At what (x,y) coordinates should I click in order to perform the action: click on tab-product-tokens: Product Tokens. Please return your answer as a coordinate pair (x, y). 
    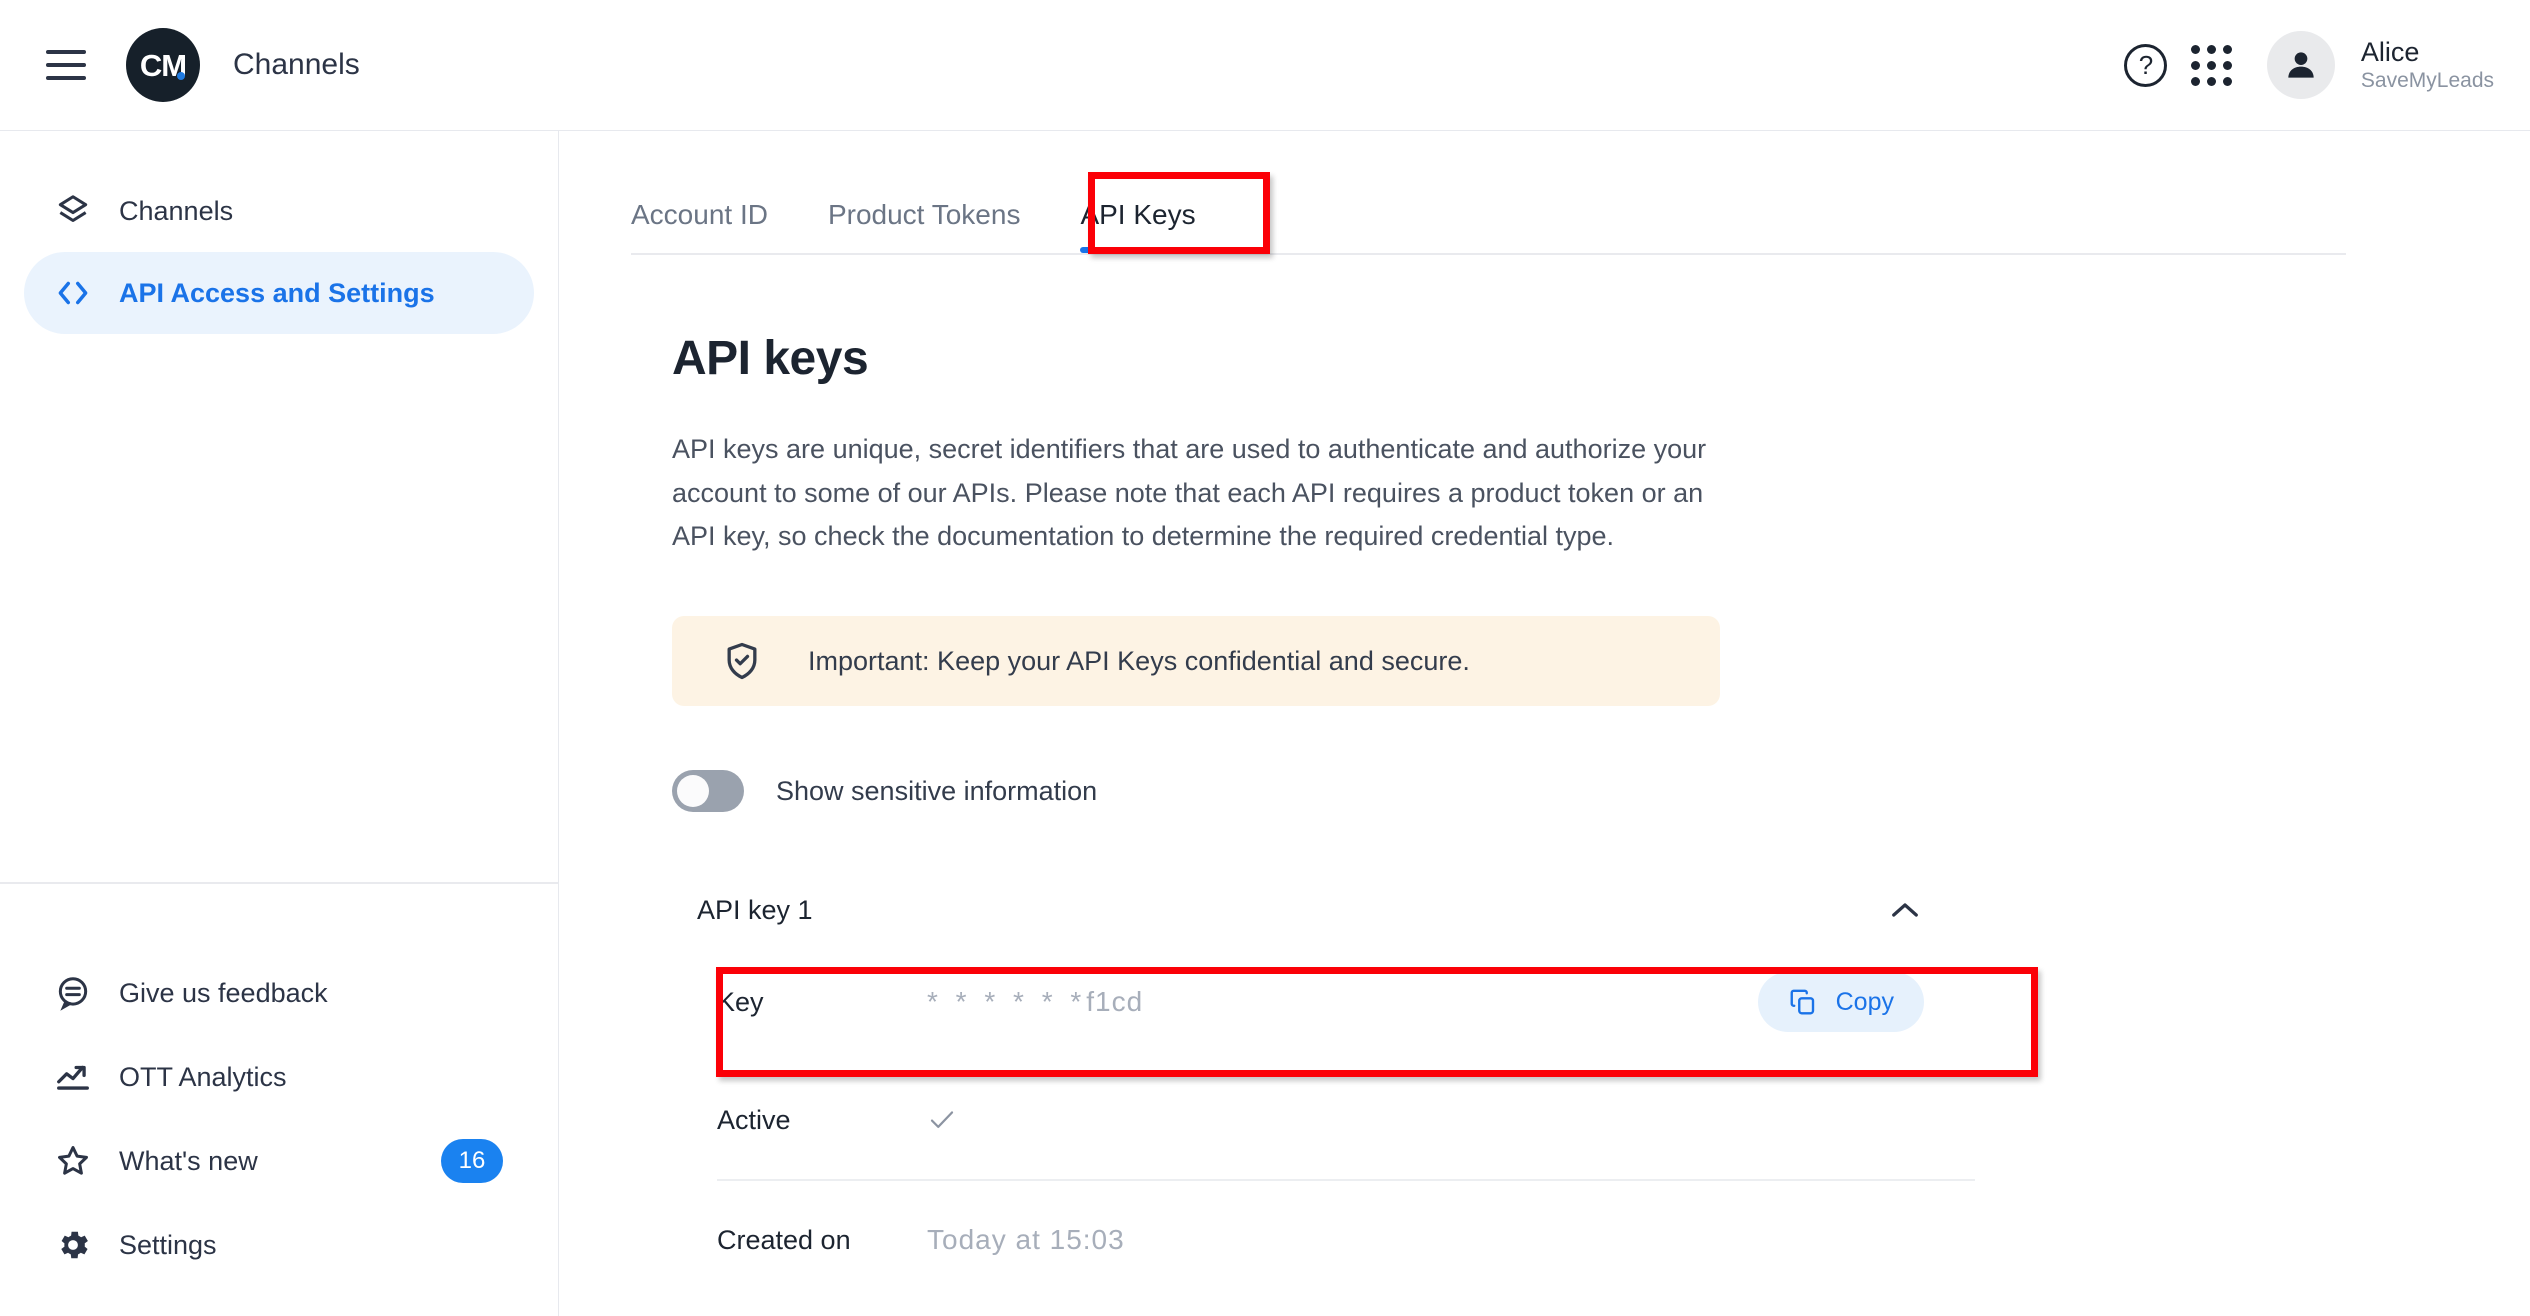
    Looking at the image, I should click on (924, 226).